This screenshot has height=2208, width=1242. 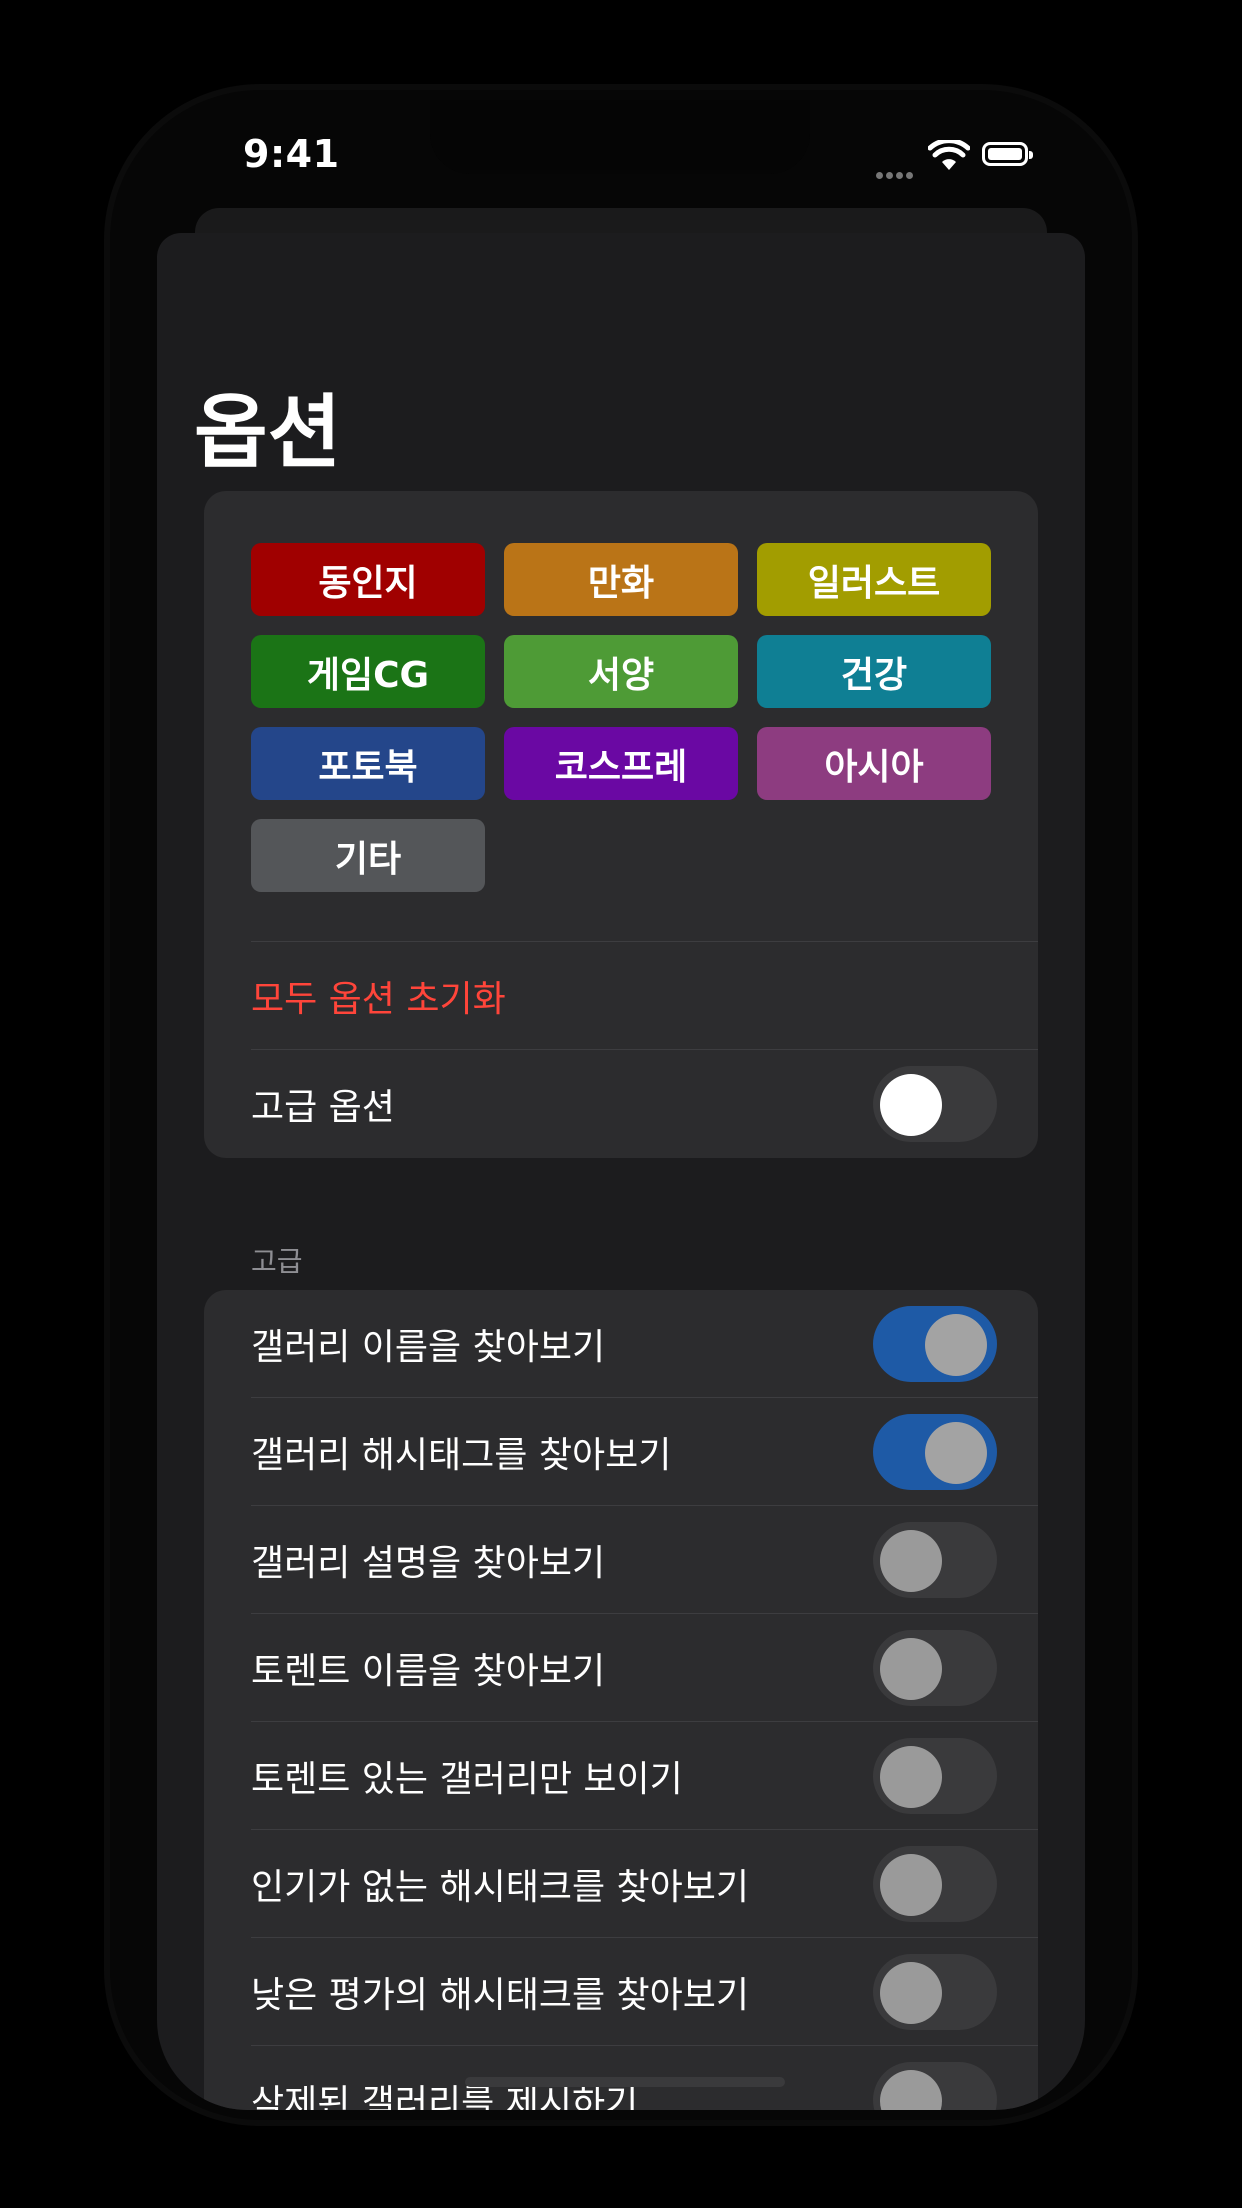 What do you see at coordinates (874, 763) in the screenshot?
I see `category-button: 아시아` at bounding box center [874, 763].